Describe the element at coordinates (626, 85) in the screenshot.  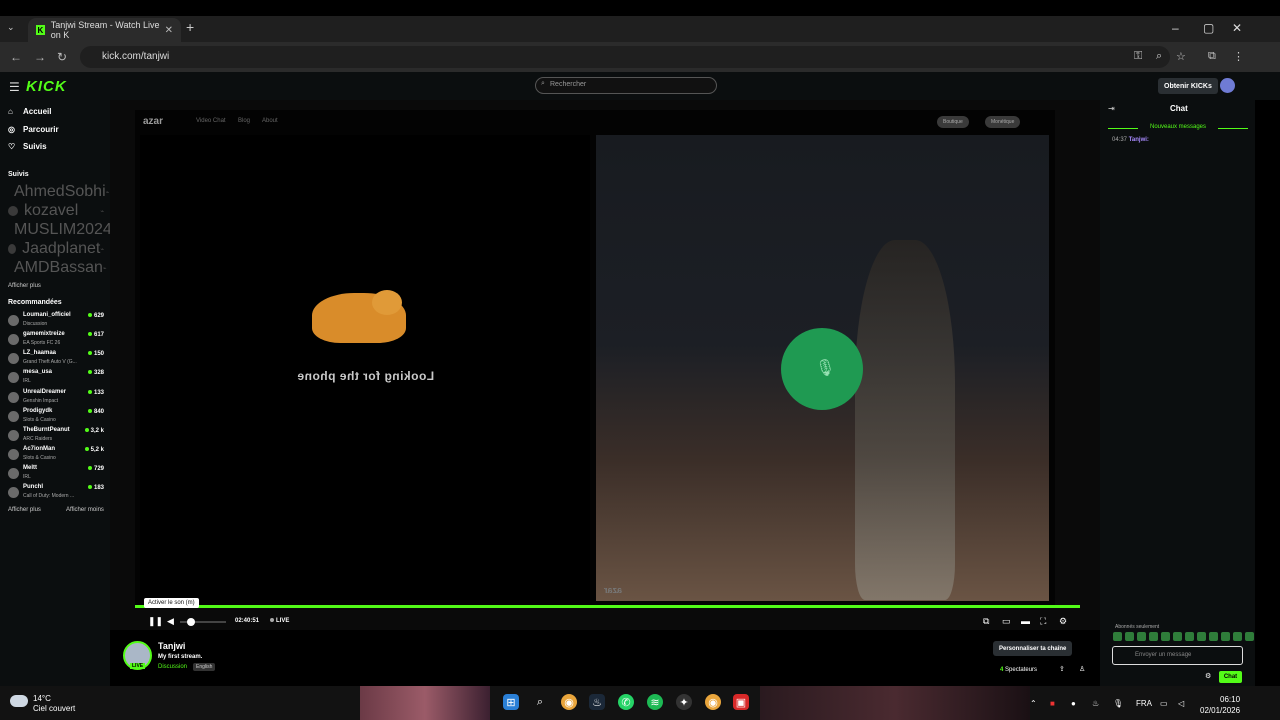
I see `search-input: ⌕ Rechercher` at that location.